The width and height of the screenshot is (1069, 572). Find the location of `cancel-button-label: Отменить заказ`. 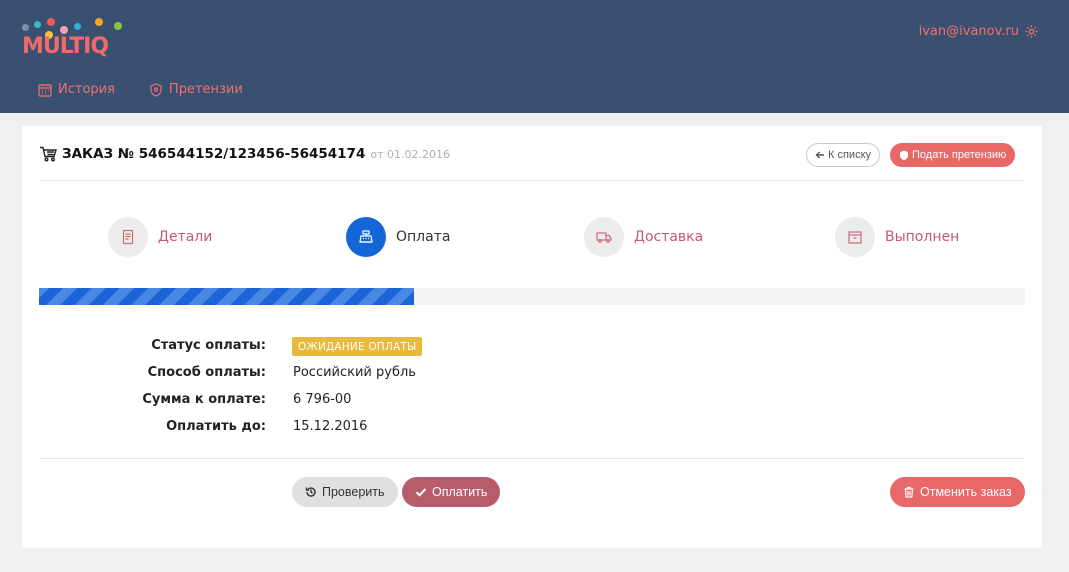

cancel-button-label: Отменить заказ is located at coordinates (966, 492).